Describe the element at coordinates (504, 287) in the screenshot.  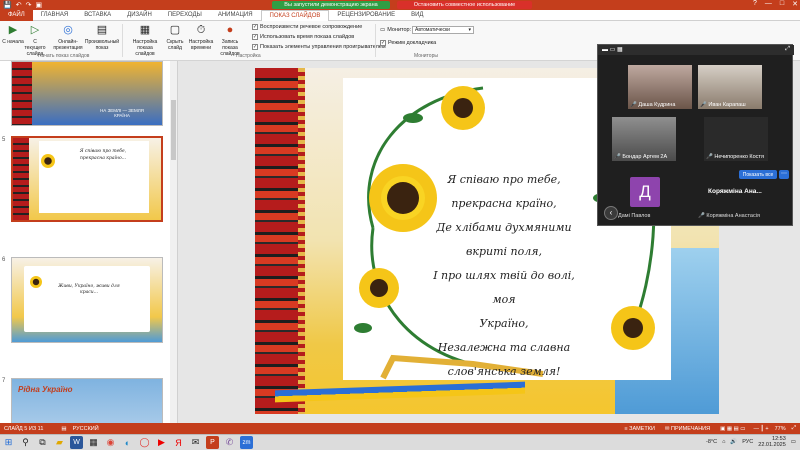
I see `poem-line: І про шлях твій до волі, моя` at that location.